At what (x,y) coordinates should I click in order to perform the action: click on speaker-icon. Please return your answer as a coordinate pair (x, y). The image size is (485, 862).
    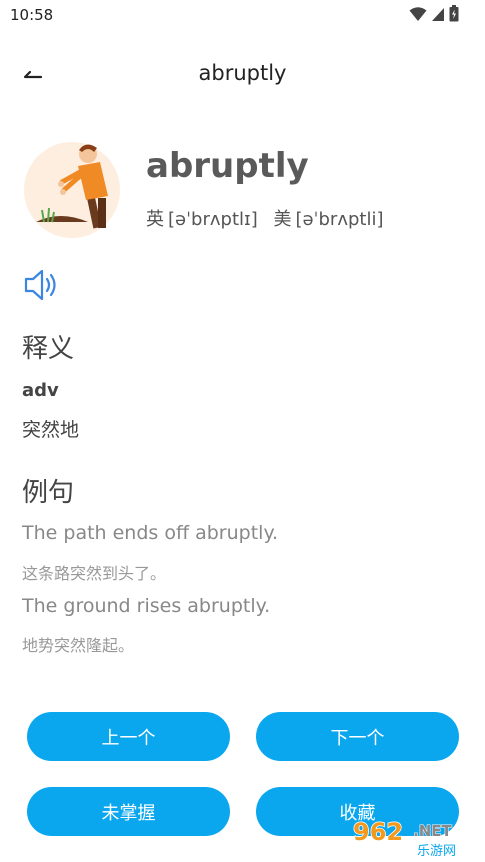
    Looking at the image, I should click on (40, 285).